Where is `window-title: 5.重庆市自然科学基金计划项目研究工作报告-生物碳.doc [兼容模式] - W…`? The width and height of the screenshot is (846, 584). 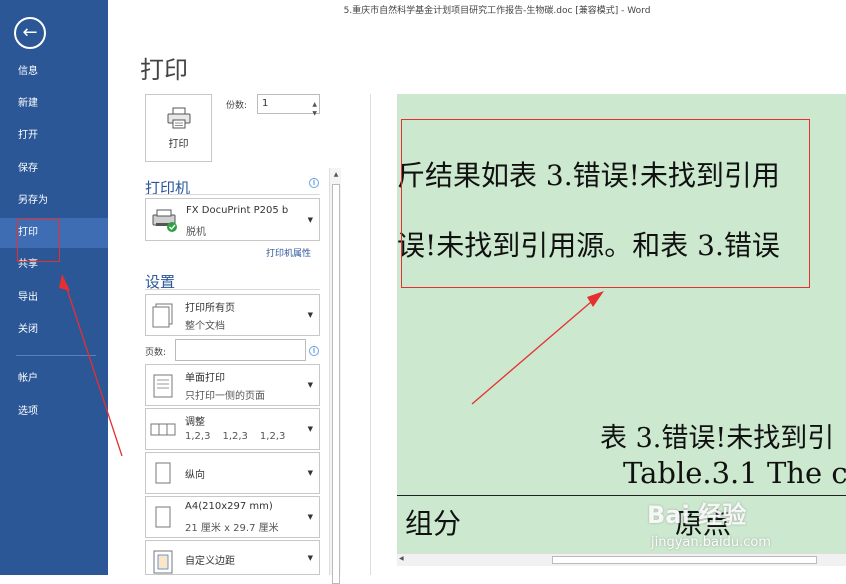
window-title: 5.重庆市自然科学基金计划项目研究工作报告-生物碳.doc [兼容模式] - W… is located at coordinates (497, 11).